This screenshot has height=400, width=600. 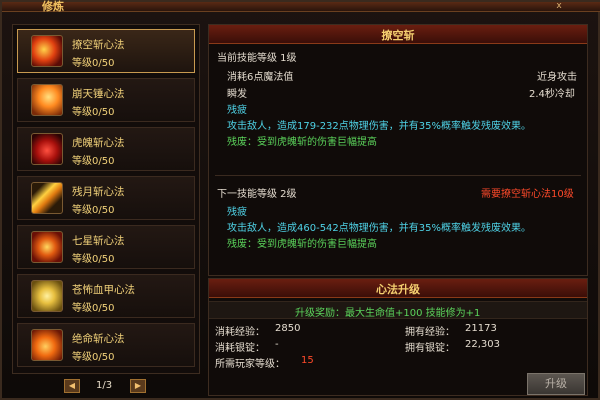 I want to click on have-silver-label: 拥有银锭：, so click(x=430, y=348).